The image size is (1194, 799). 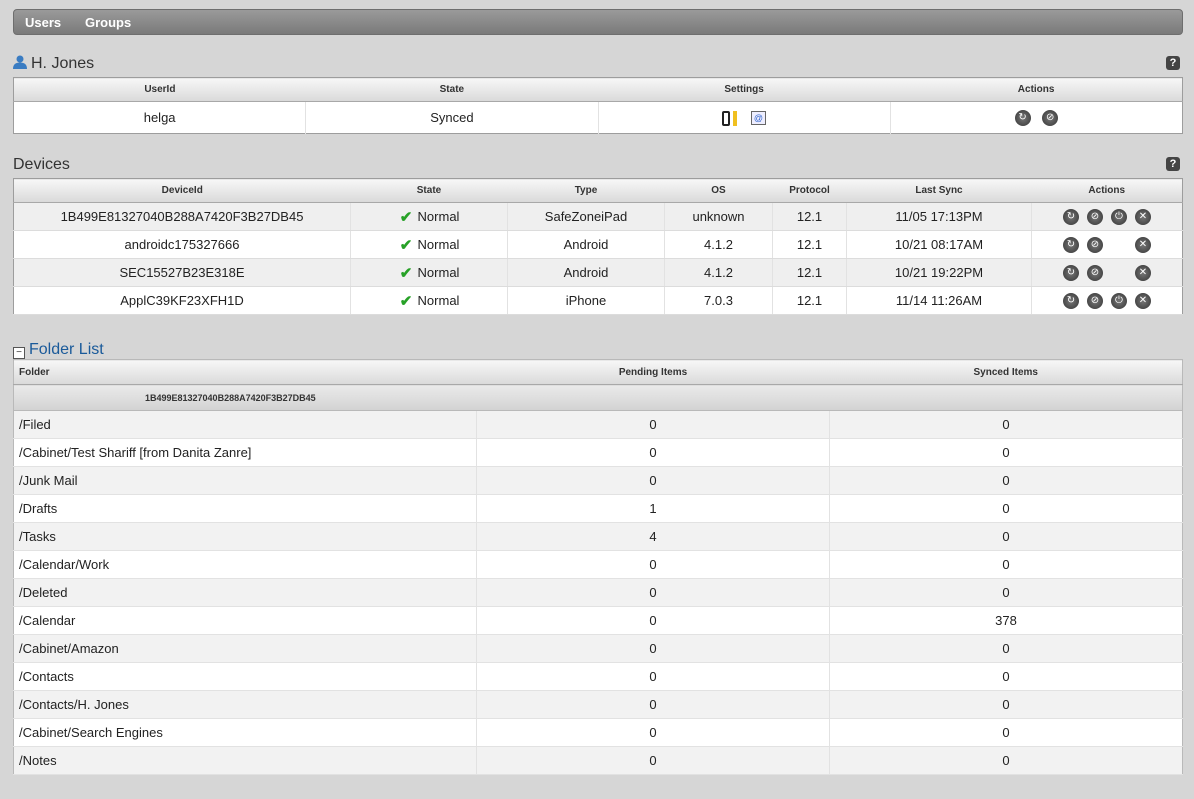 What do you see at coordinates (598, 480) in the screenshot?
I see `folder-row: /Junk Mail 0 0` at bounding box center [598, 480].